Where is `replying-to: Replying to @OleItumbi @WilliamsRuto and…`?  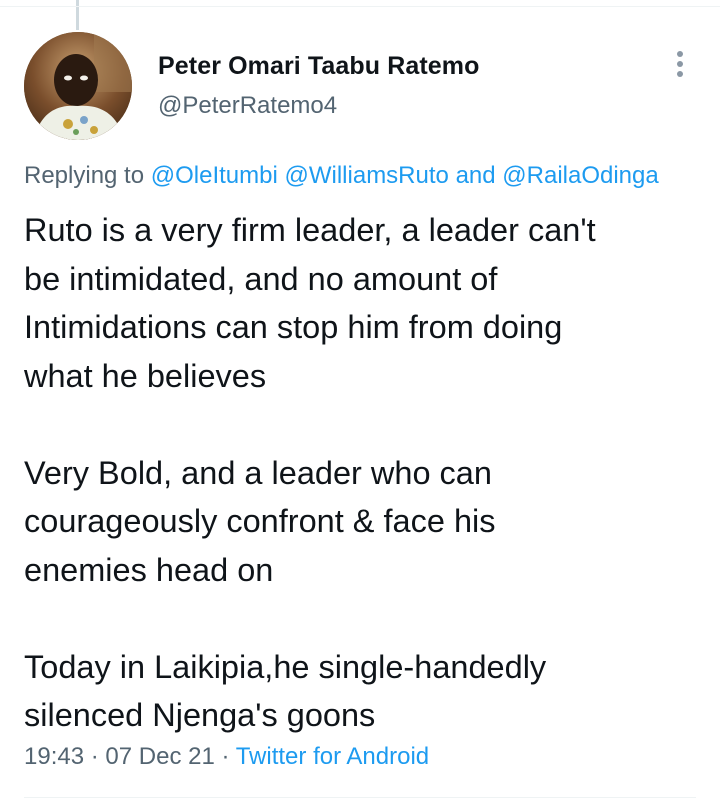 replying-to: Replying to @OleItumbi @WilliamsRuto and… is located at coordinates (341, 176).